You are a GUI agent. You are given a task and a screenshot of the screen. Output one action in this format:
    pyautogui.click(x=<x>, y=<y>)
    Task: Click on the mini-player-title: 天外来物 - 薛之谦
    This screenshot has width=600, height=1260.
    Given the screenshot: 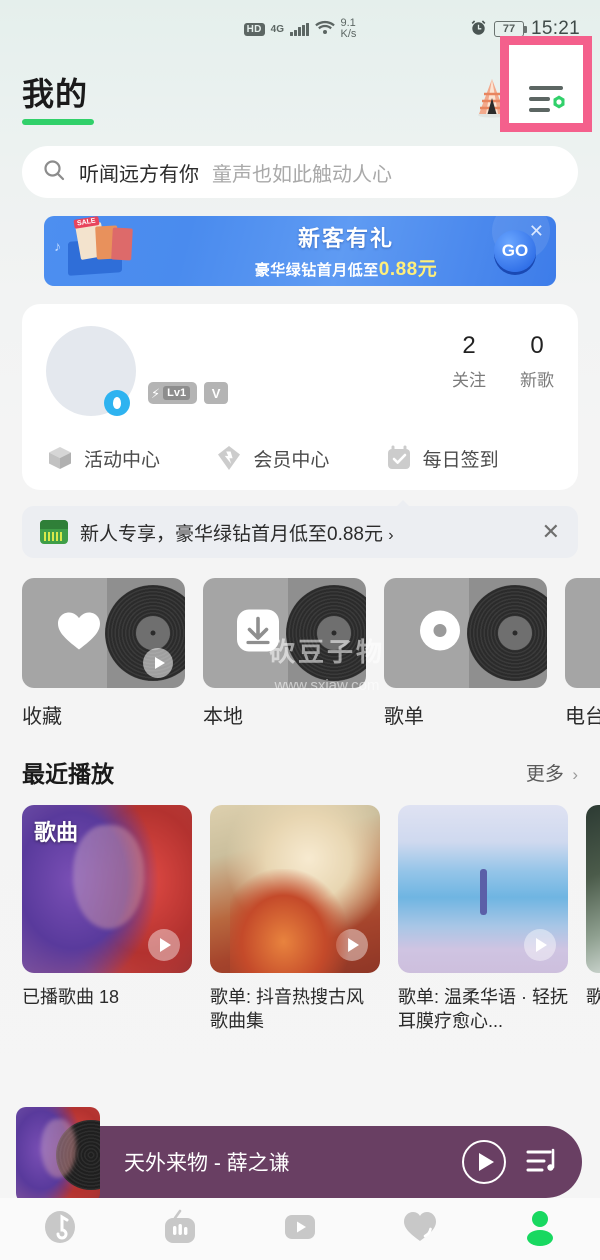 What is the action you would take?
    pyautogui.click(x=207, y=1163)
    